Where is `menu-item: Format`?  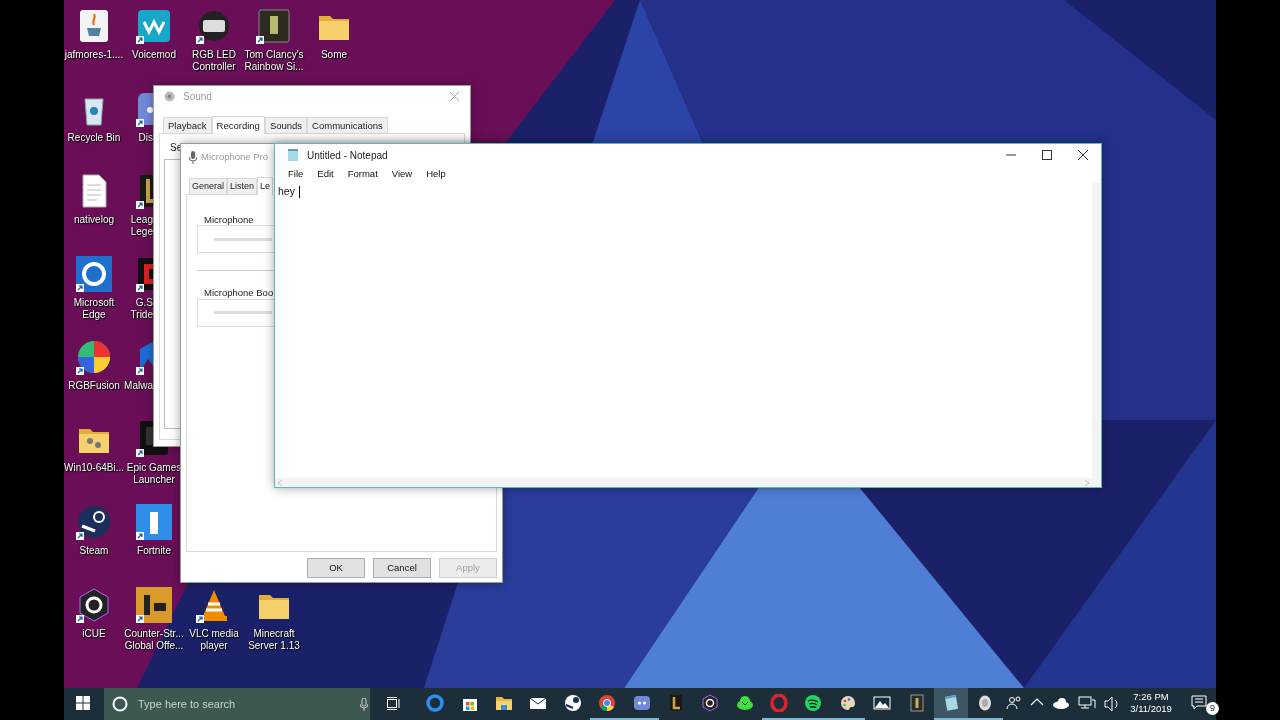 menu-item: Format is located at coordinates (362, 174).